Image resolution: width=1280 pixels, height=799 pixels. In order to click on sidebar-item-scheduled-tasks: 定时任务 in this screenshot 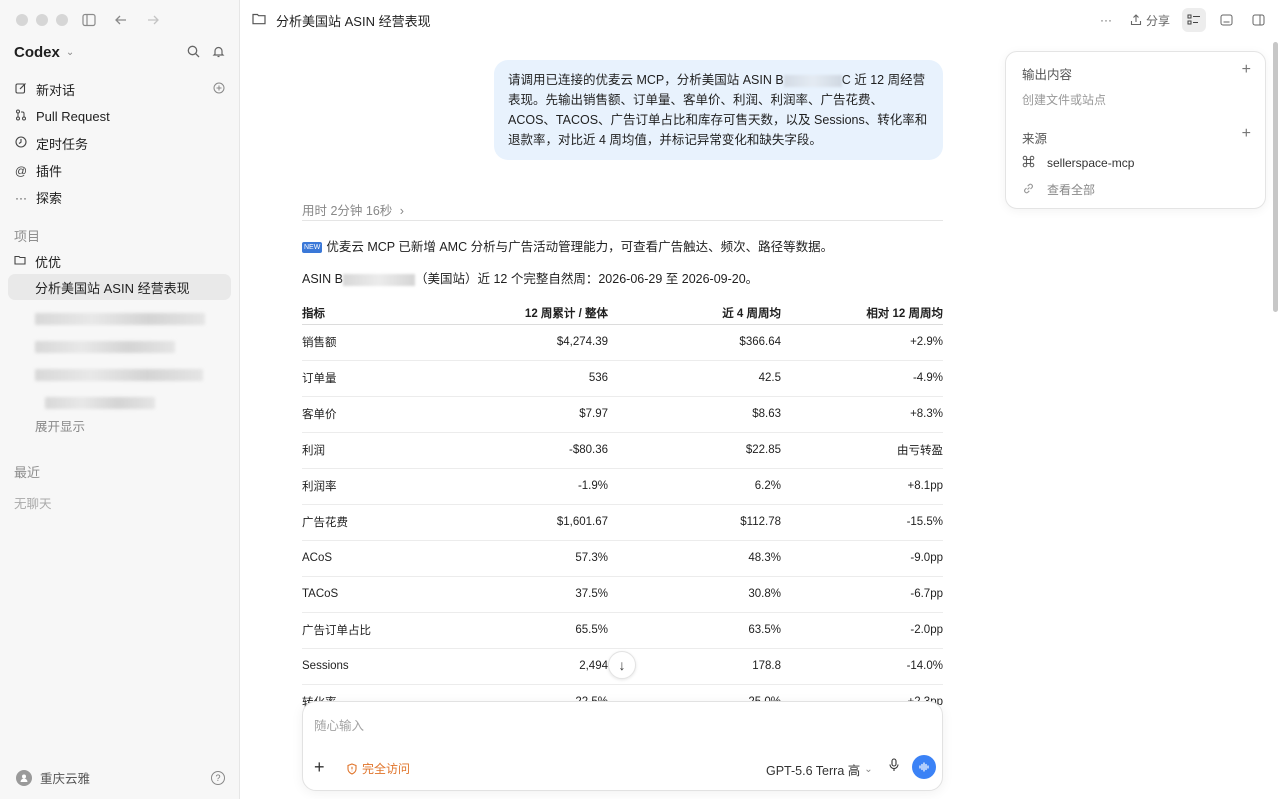, I will do `click(119, 143)`.